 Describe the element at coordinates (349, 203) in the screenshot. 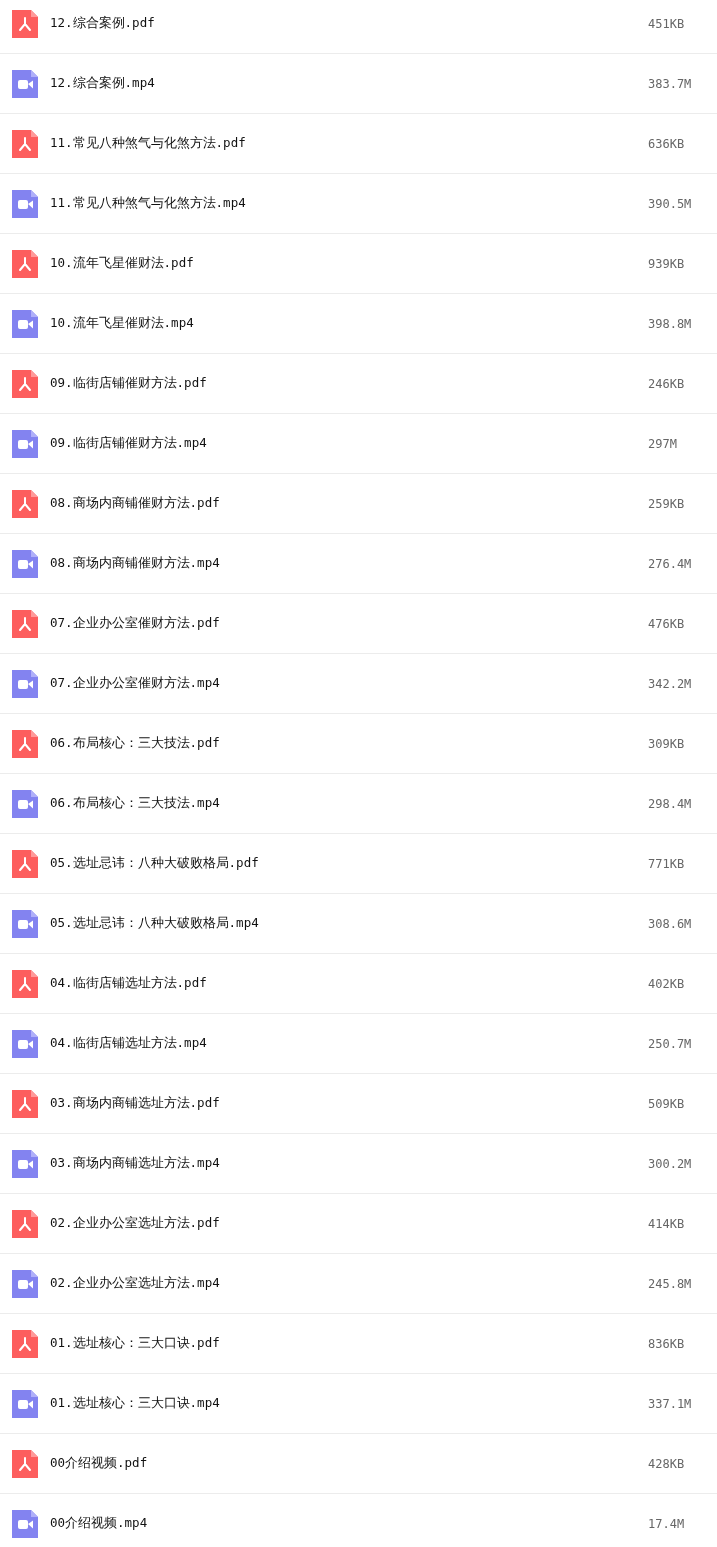

I see `file-name: 11.常见八种煞气与化煞方法.mp4` at that location.